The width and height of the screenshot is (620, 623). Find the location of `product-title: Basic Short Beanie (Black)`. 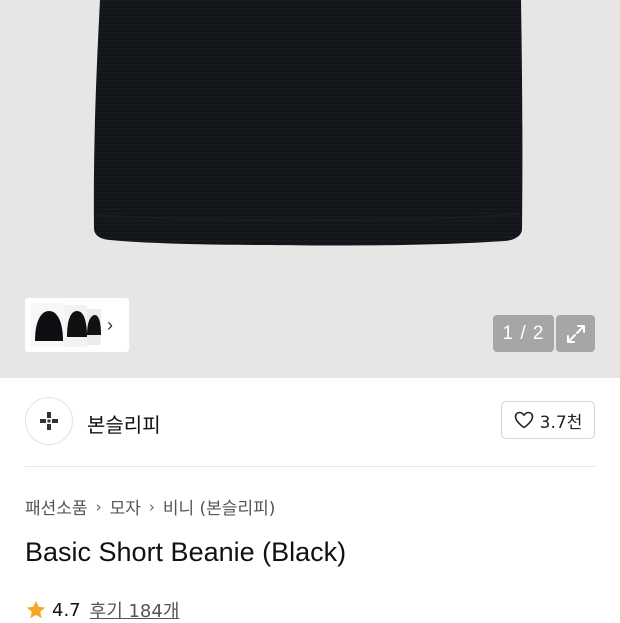

product-title: Basic Short Beanie (Black) is located at coordinates (186, 552).